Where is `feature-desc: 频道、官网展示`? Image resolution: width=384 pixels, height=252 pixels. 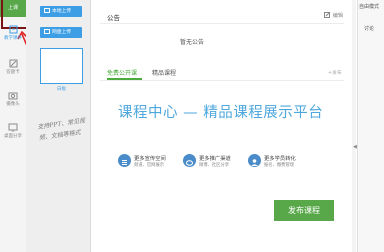 feature-desc: 频道、官网展示 is located at coordinates (149, 165).